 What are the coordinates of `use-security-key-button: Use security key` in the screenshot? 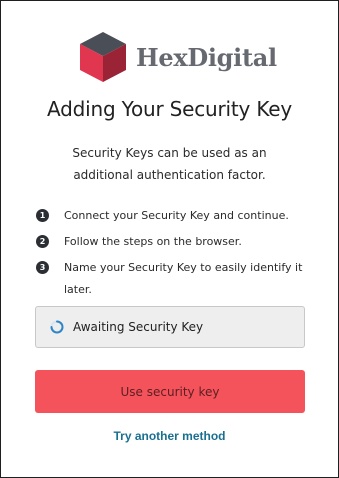 It's located at (170, 391).